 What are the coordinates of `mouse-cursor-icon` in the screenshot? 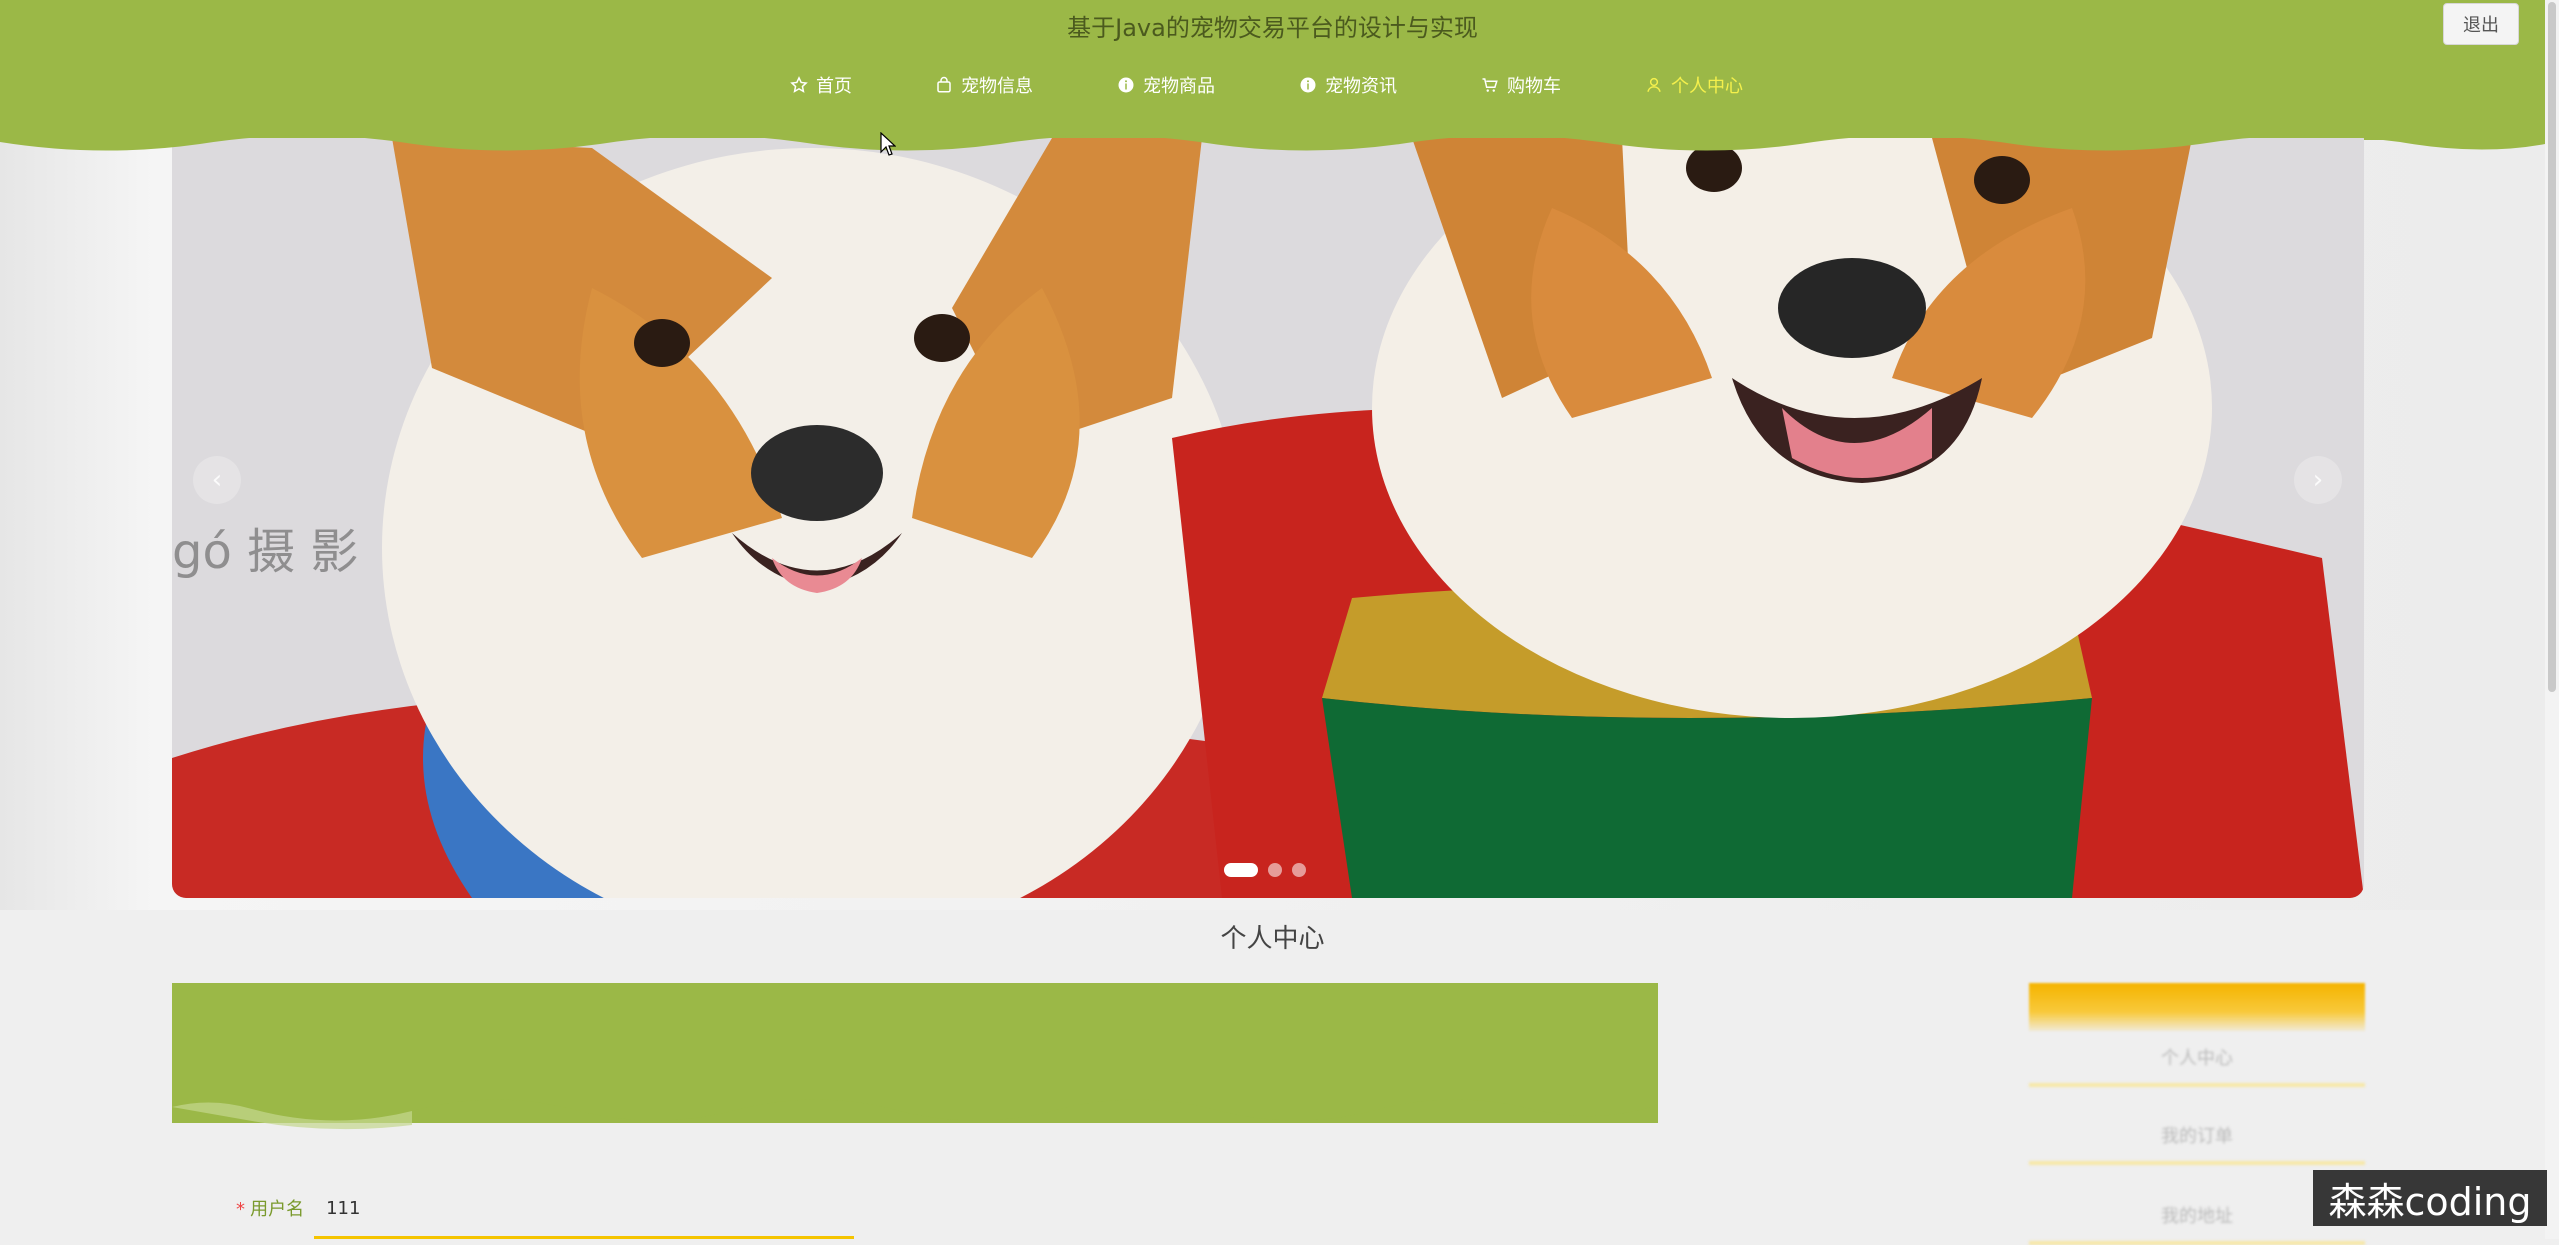 It's located at (888, 144).